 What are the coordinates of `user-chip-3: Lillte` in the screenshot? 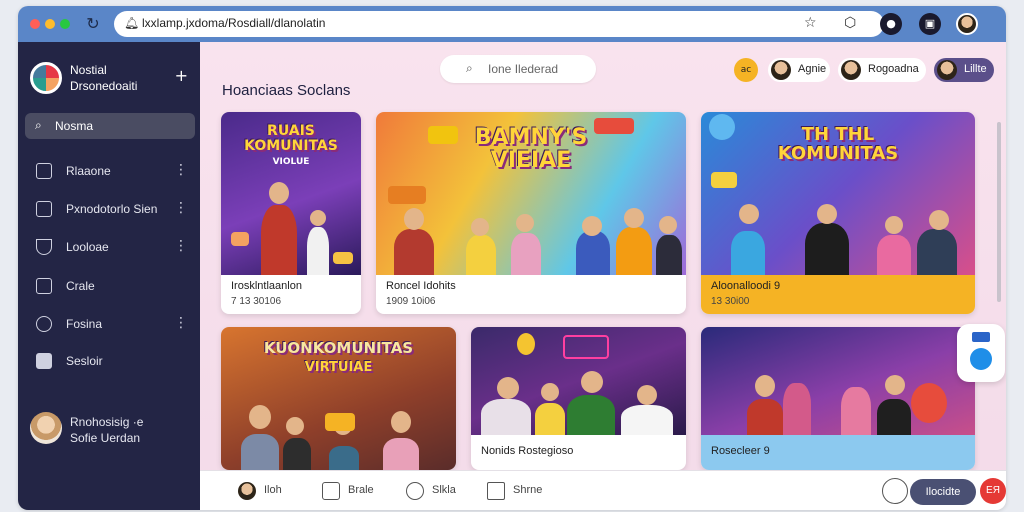 It's located at (964, 70).